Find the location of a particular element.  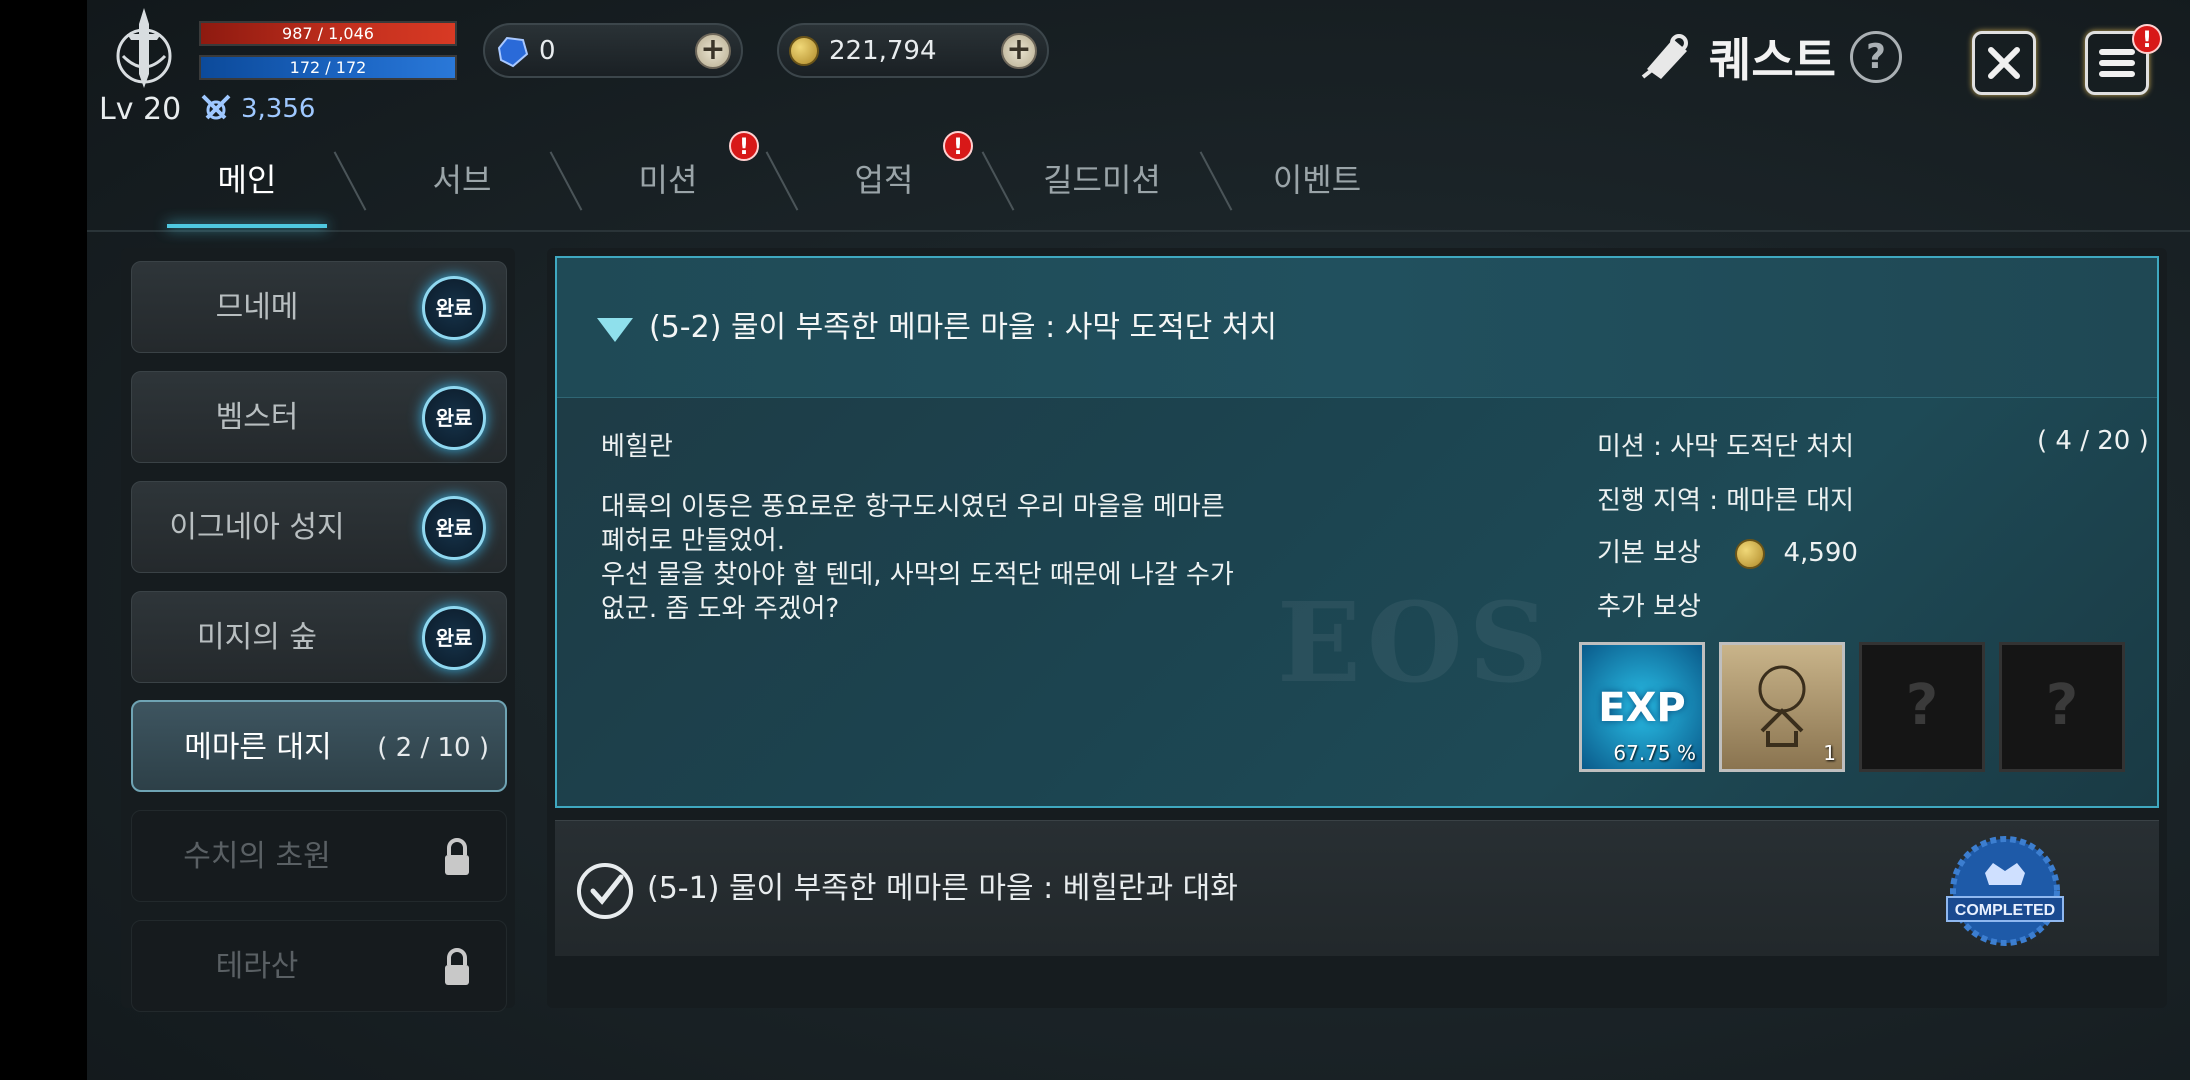

combat-power-value: 3,356 is located at coordinates (278, 109).